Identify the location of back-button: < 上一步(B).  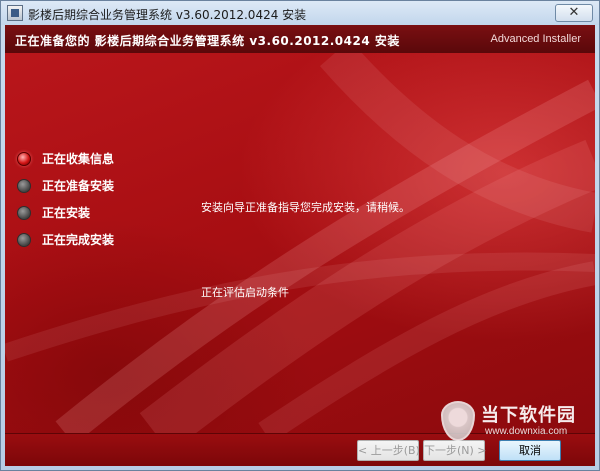
(388, 450).